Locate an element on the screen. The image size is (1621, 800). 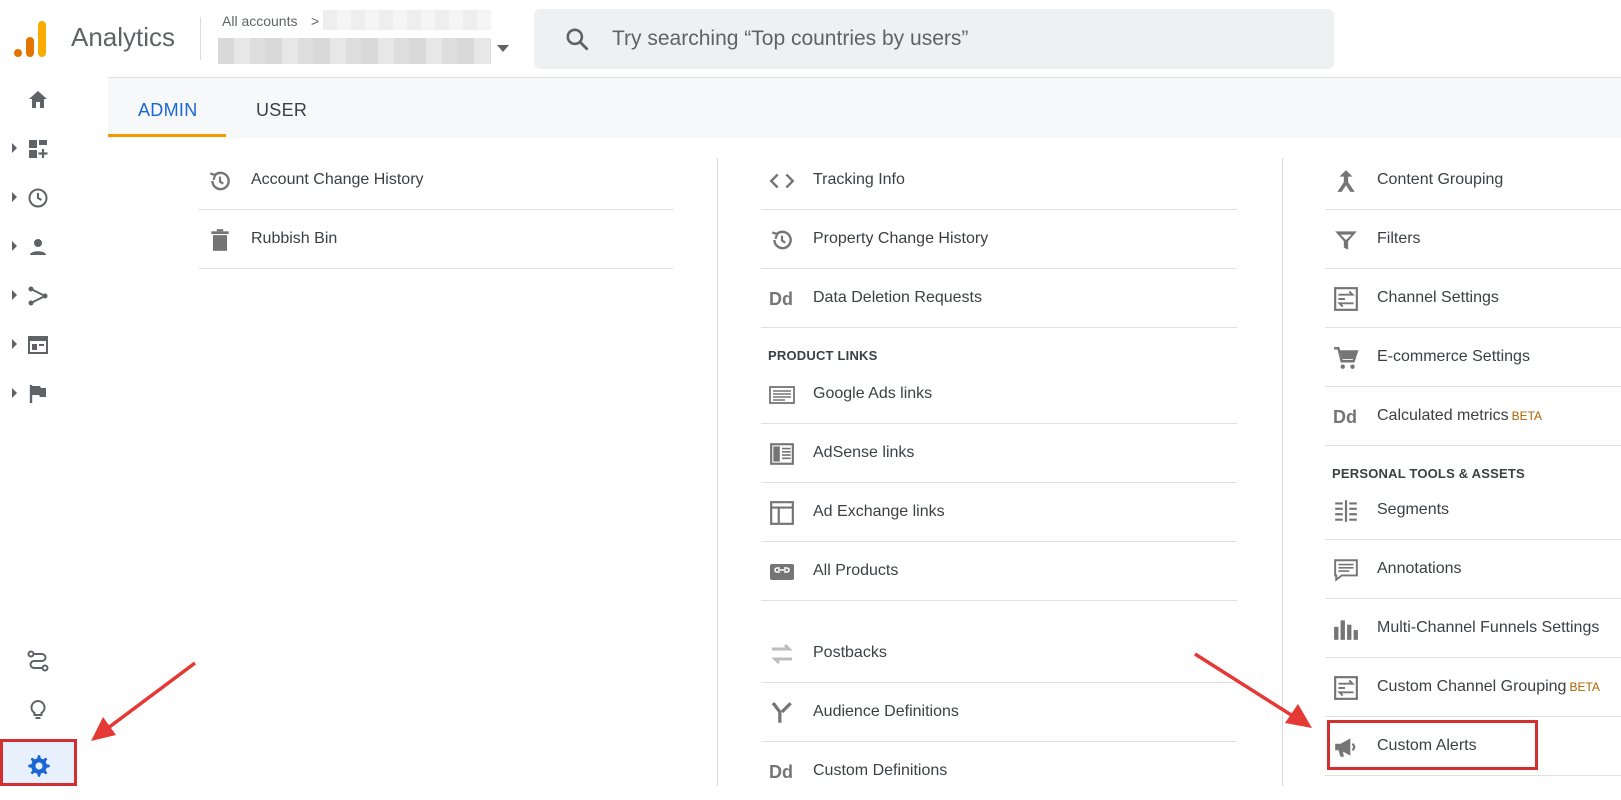
menu-item-label: Segments is located at coordinates (1413, 509).